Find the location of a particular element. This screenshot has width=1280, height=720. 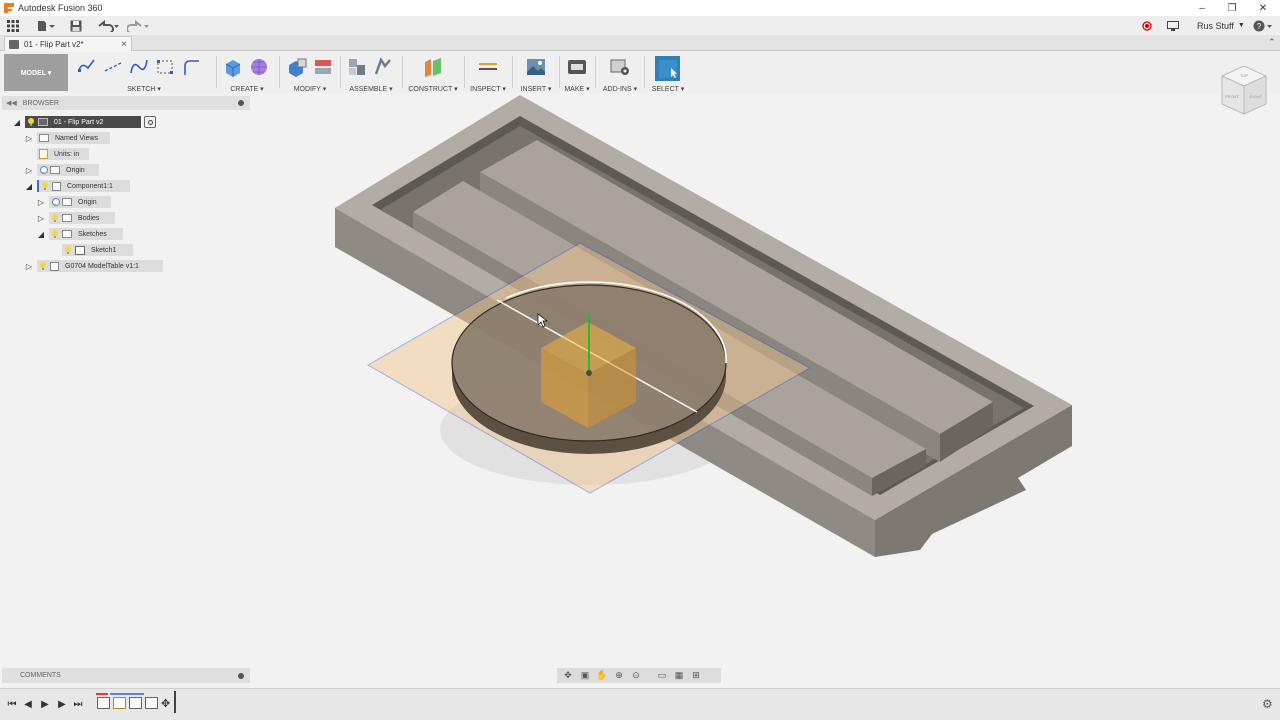

panel-pin-icon is located at coordinates (241, 675).